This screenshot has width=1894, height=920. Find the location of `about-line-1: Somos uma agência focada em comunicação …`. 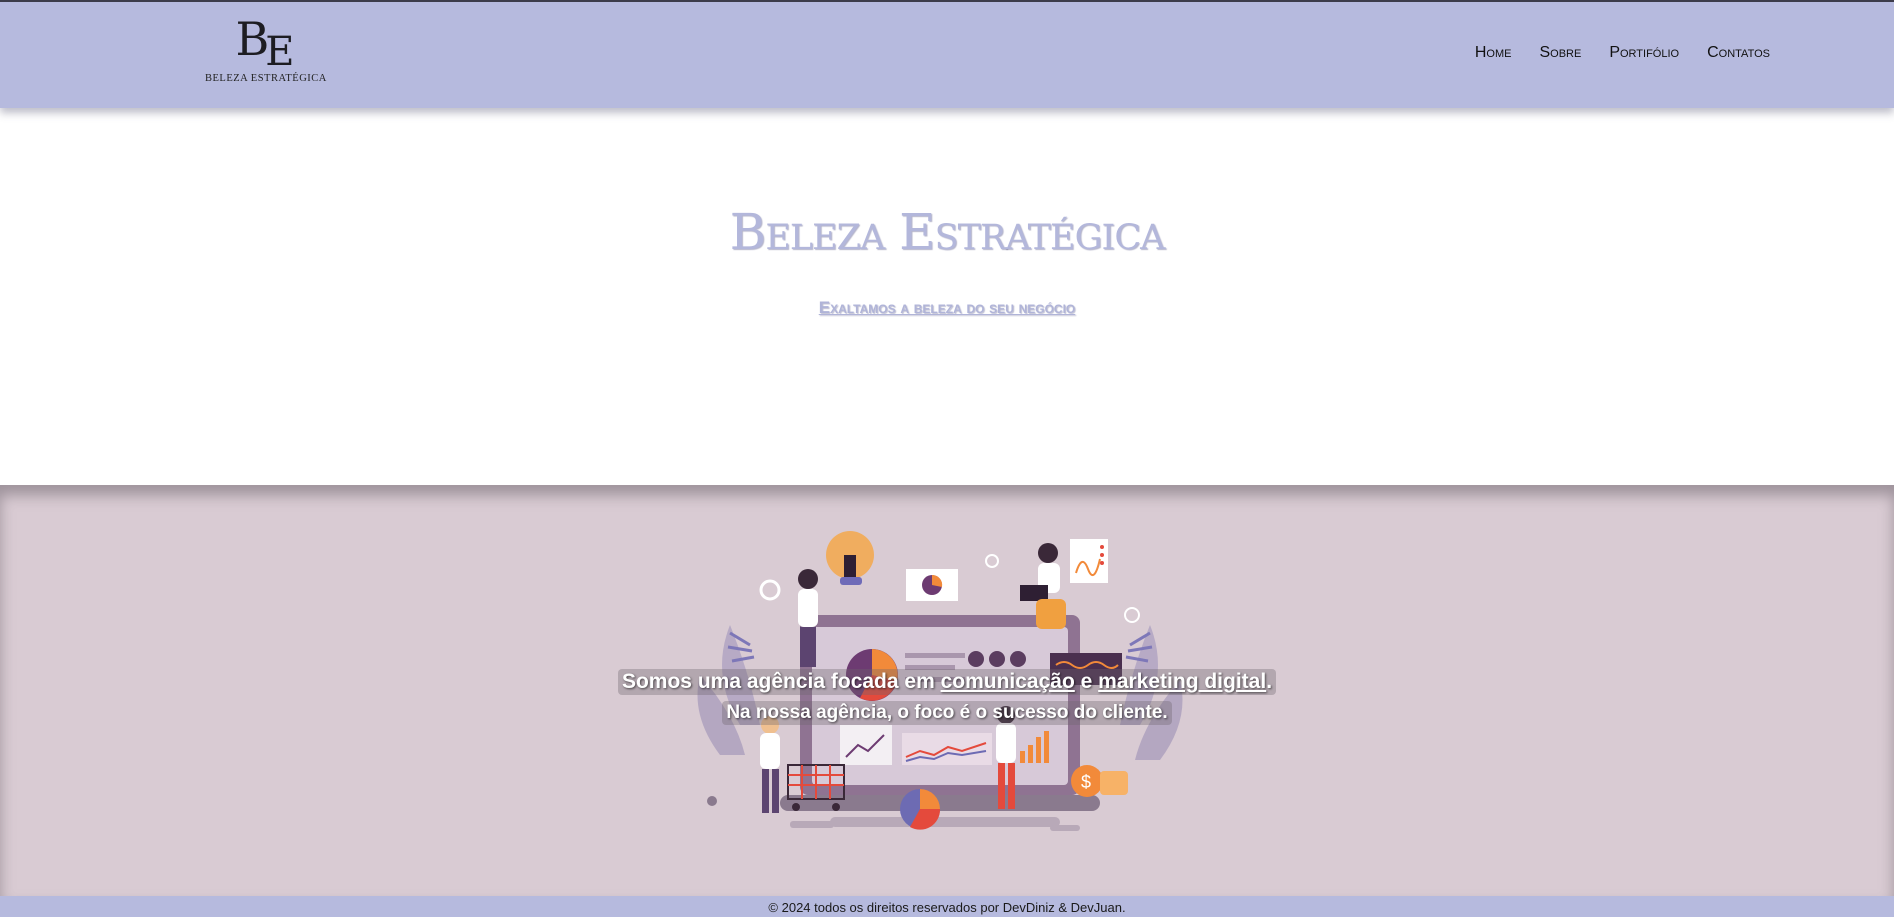

about-line-1: Somos uma agência focada em comunicação … is located at coordinates (947, 682).